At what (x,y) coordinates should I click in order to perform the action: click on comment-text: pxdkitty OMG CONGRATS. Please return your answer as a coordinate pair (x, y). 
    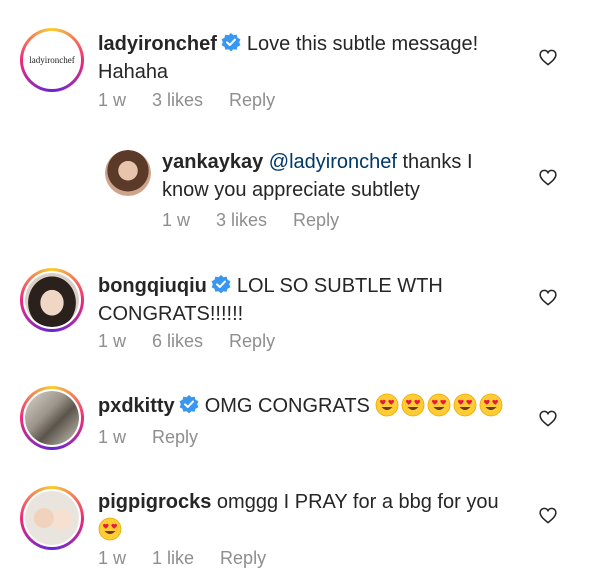
    Looking at the image, I should click on (318, 406).